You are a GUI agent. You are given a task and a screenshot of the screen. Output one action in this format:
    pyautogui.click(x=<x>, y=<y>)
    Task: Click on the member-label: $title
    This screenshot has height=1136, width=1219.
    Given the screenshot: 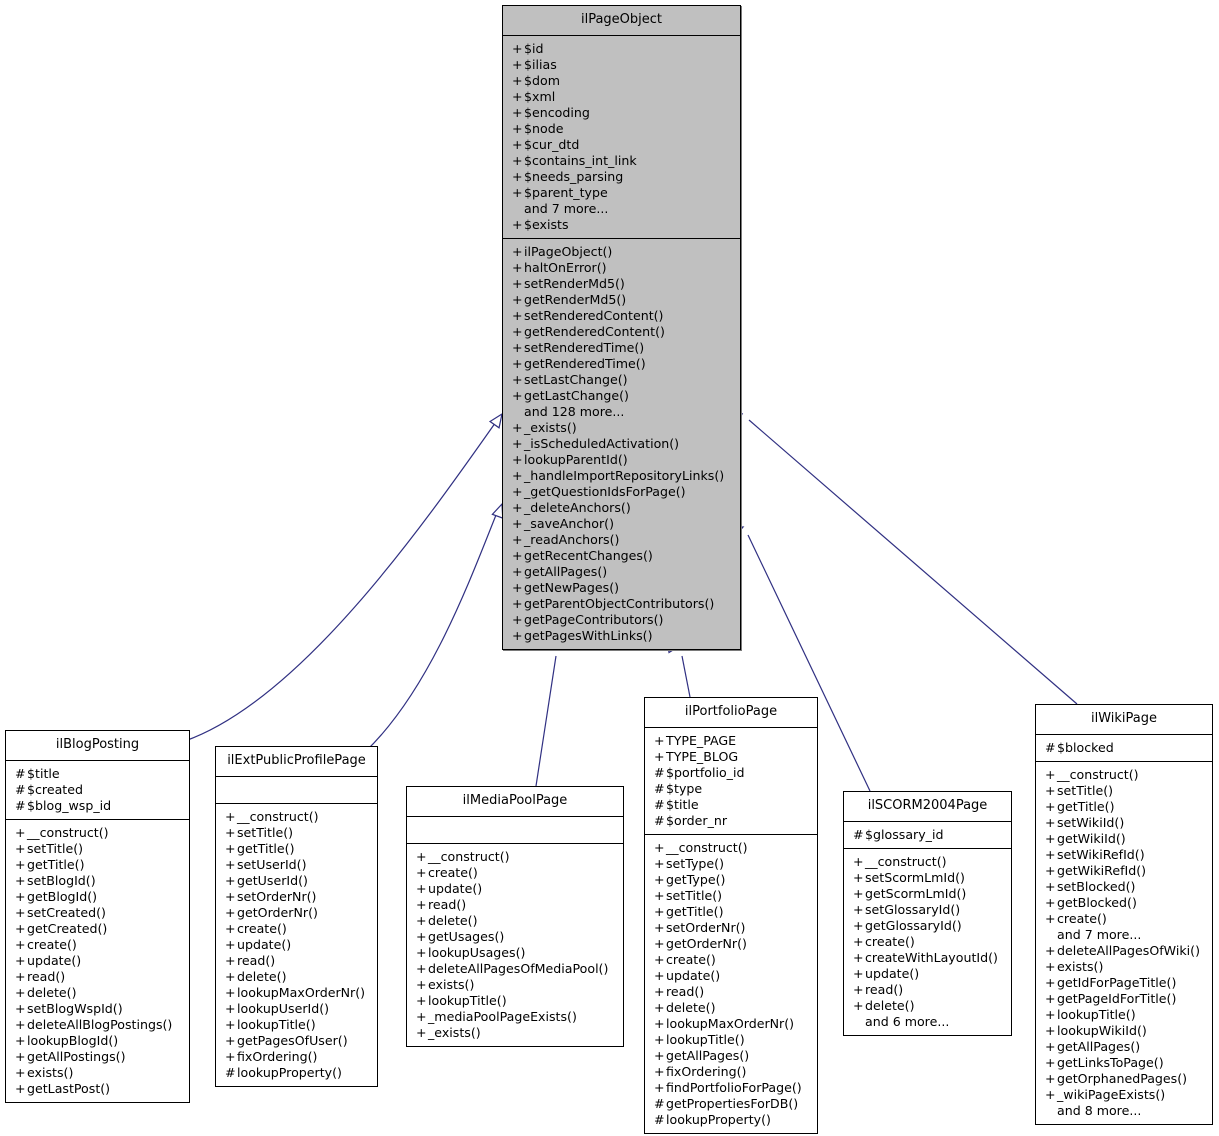 What is the action you would take?
    pyautogui.click(x=682, y=804)
    